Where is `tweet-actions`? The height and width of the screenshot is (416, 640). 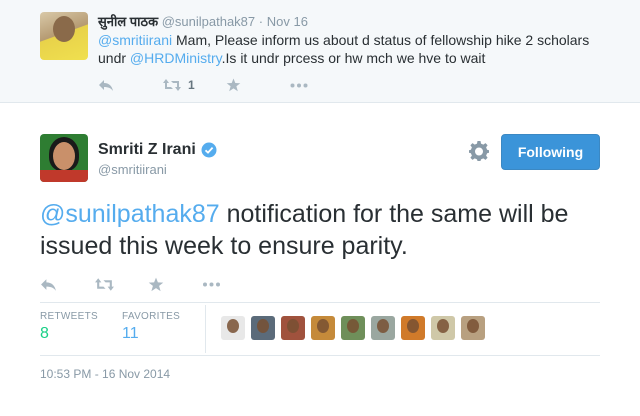 tweet-actions is located at coordinates (148, 284).